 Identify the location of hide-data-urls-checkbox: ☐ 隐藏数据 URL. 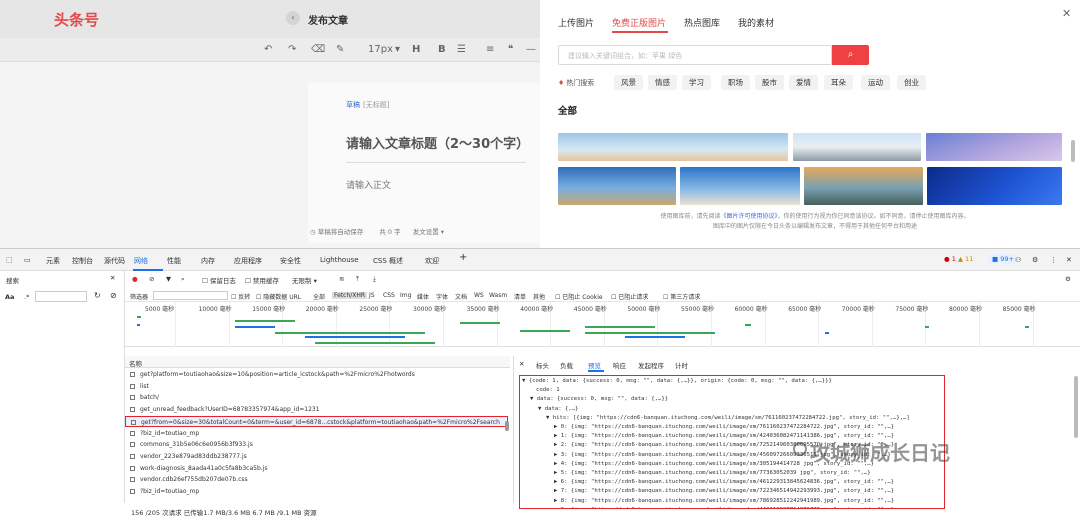
(278, 296).